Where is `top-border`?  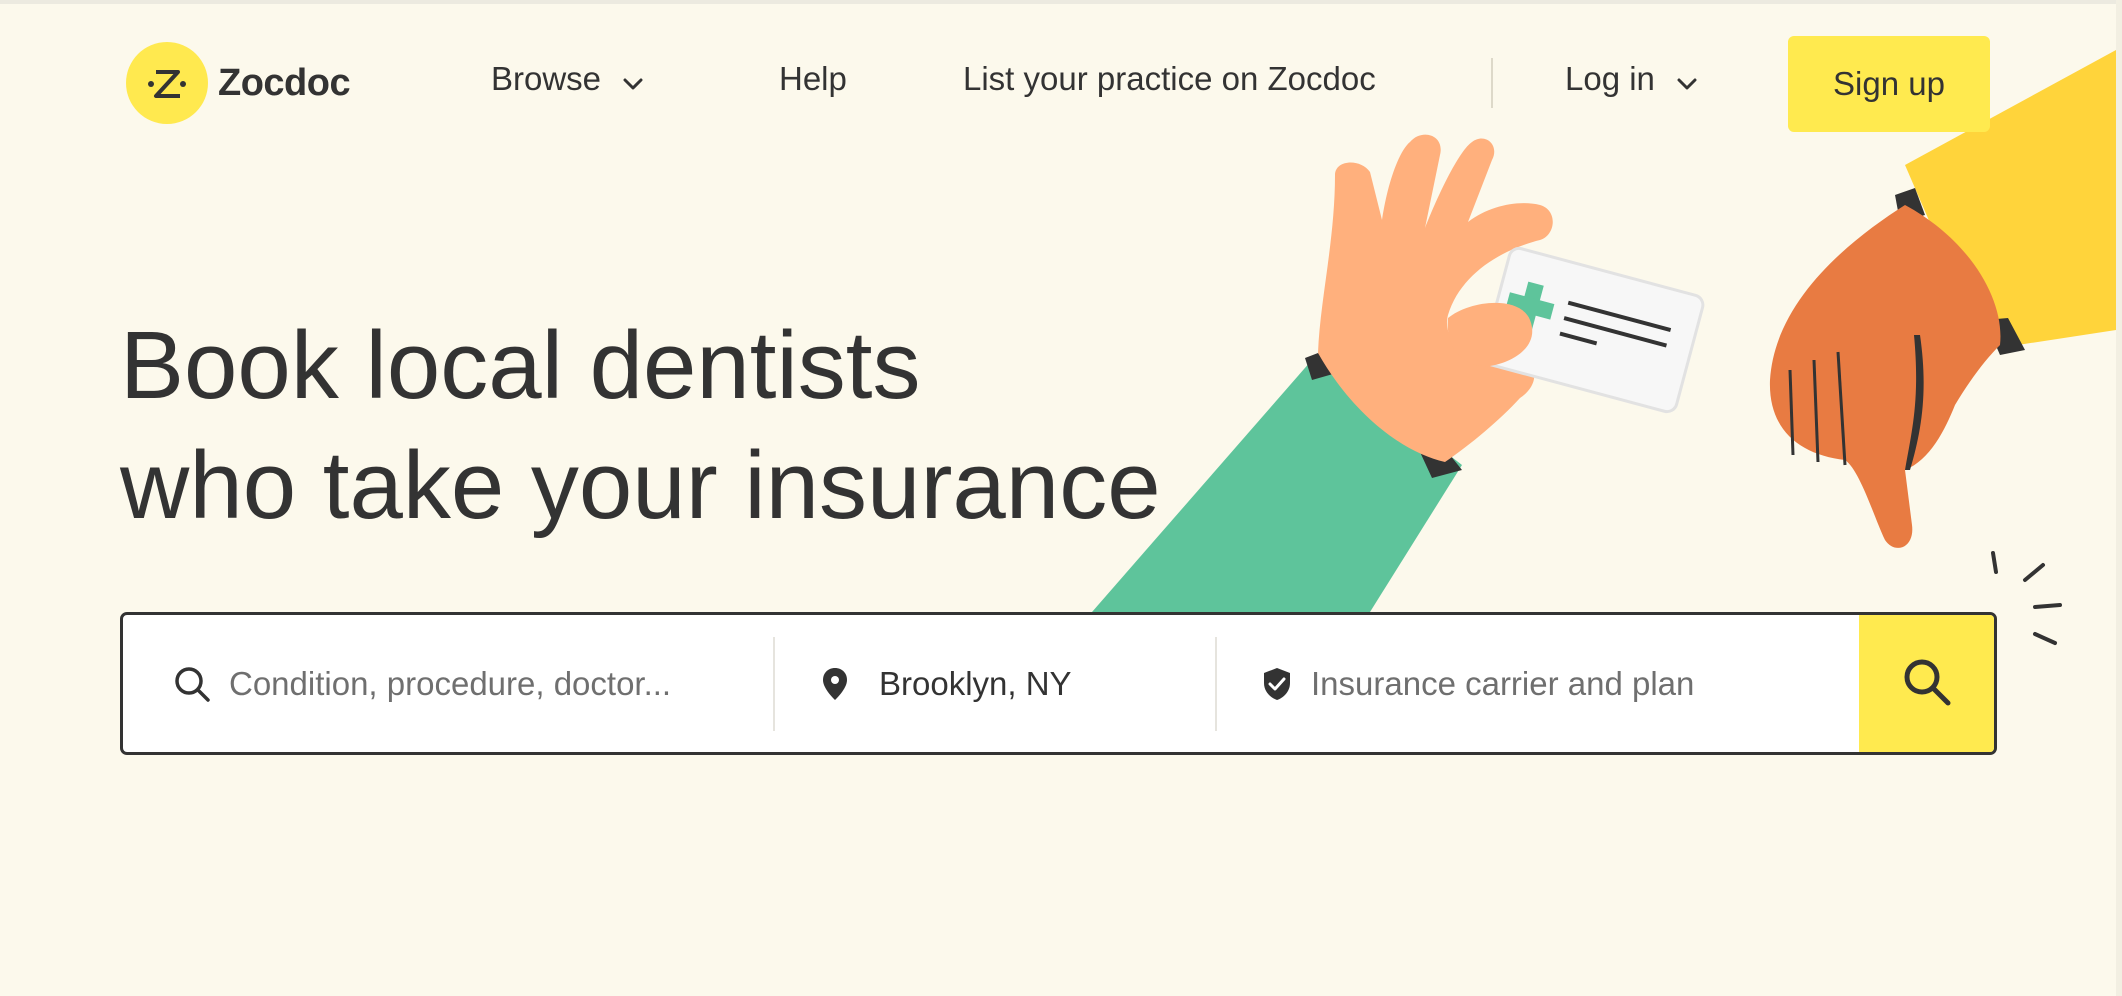
top-border is located at coordinates (1061, 2).